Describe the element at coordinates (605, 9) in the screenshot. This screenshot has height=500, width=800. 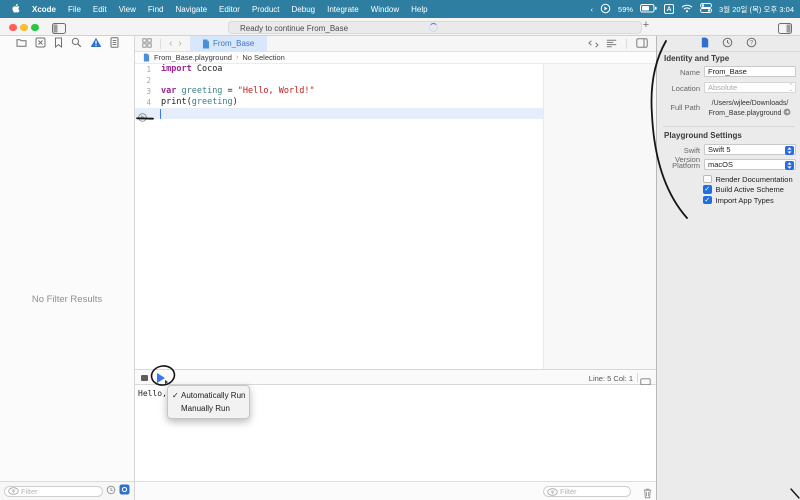
I see `play-circle-icon` at that location.